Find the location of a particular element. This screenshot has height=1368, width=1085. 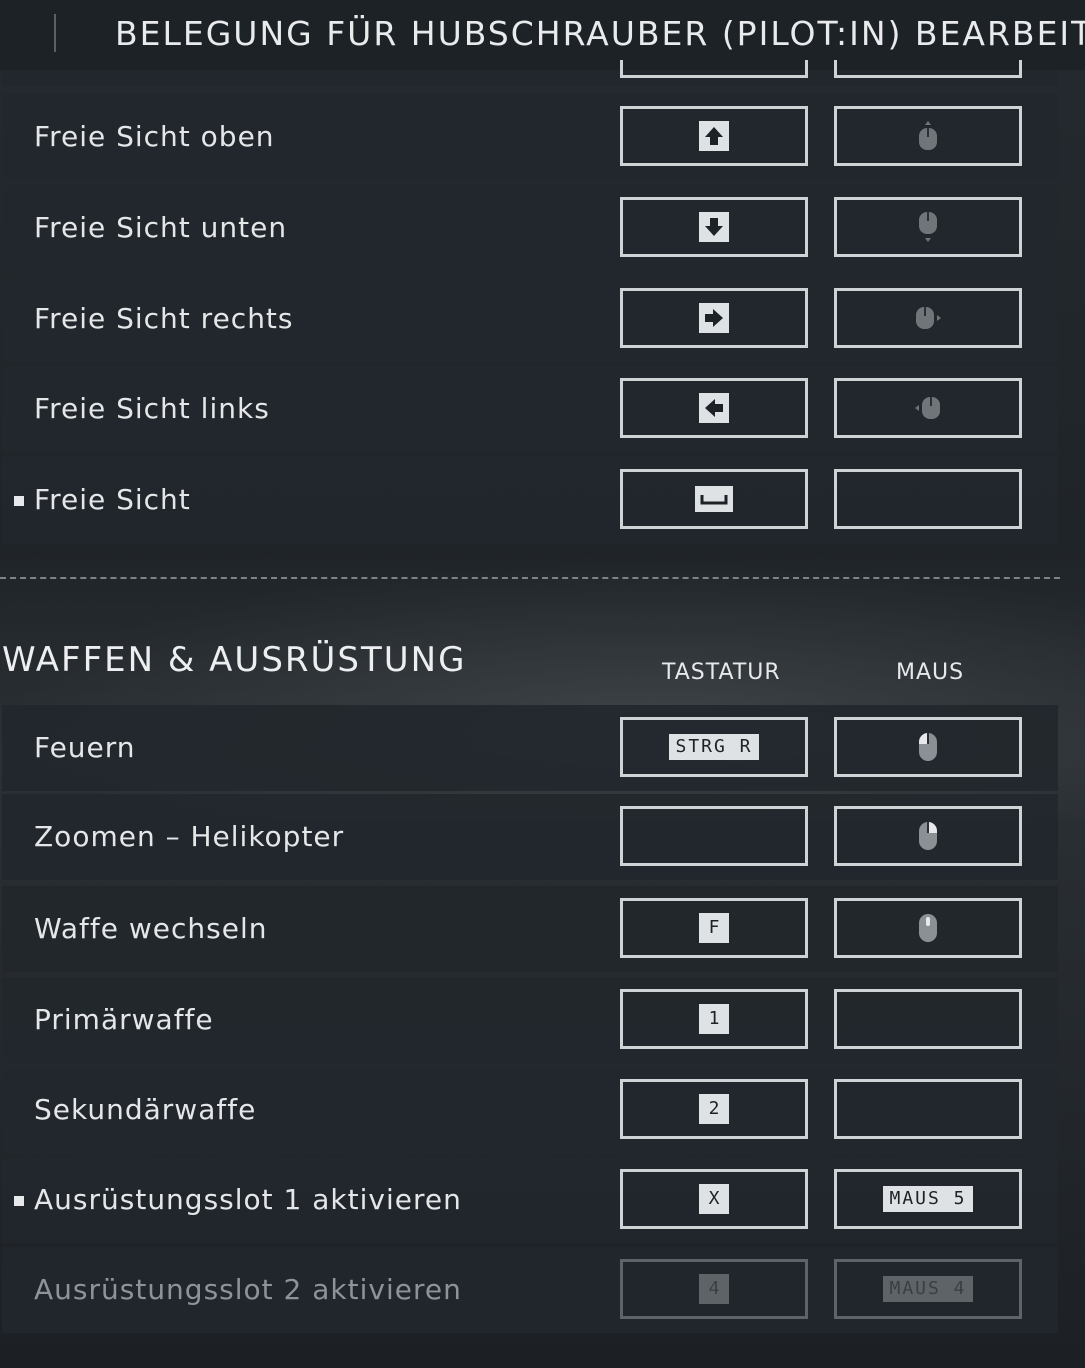

arrow-right-key-icon is located at coordinates (714, 318).